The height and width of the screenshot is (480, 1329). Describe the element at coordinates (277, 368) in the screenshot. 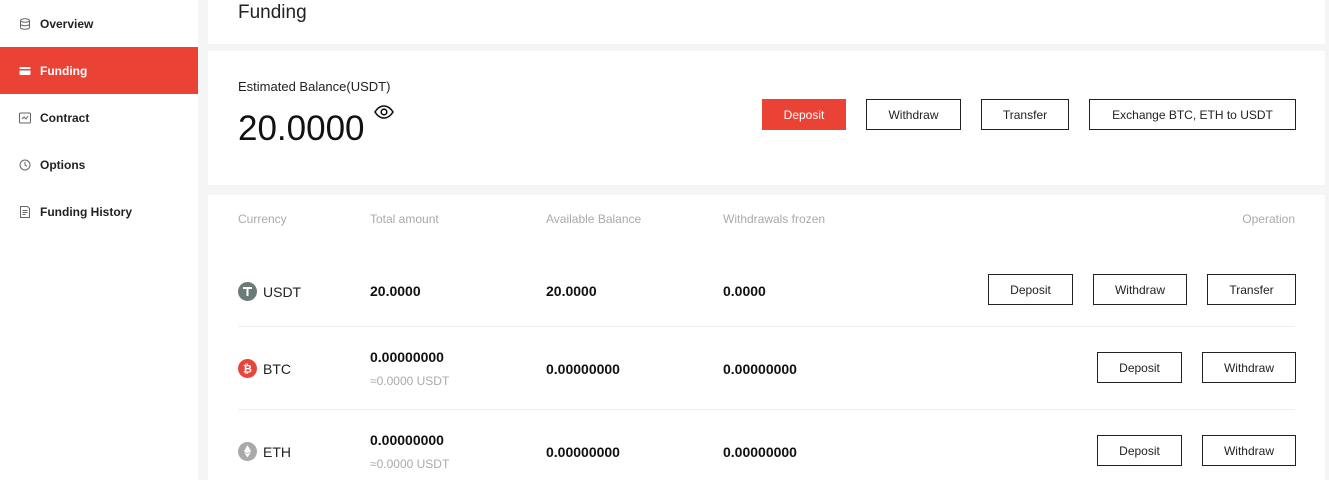

I see `currency-name: BTC` at that location.